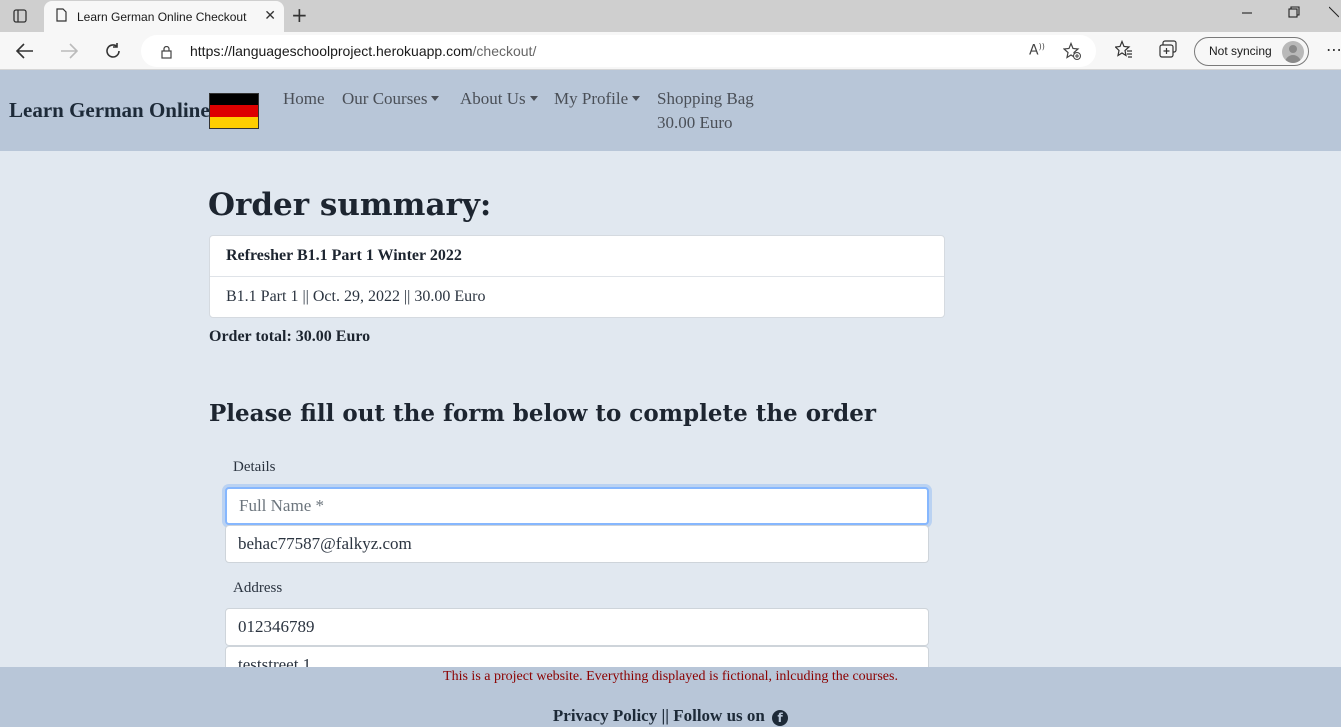 The width and height of the screenshot is (1341, 727). Describe the element at coordinates (270, 16) in the screenshot. I see `tab-close-icon: ✕` at that location.